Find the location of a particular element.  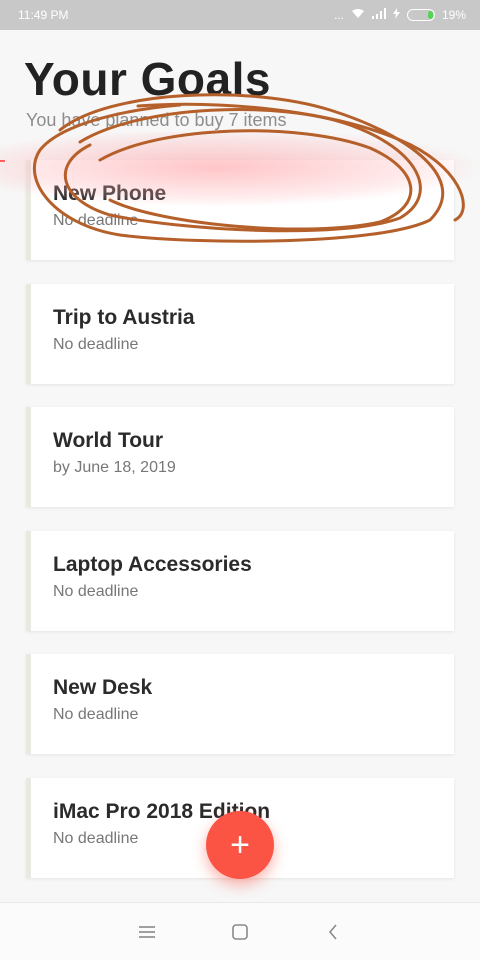

home-button is located at coordinates (240, 932).